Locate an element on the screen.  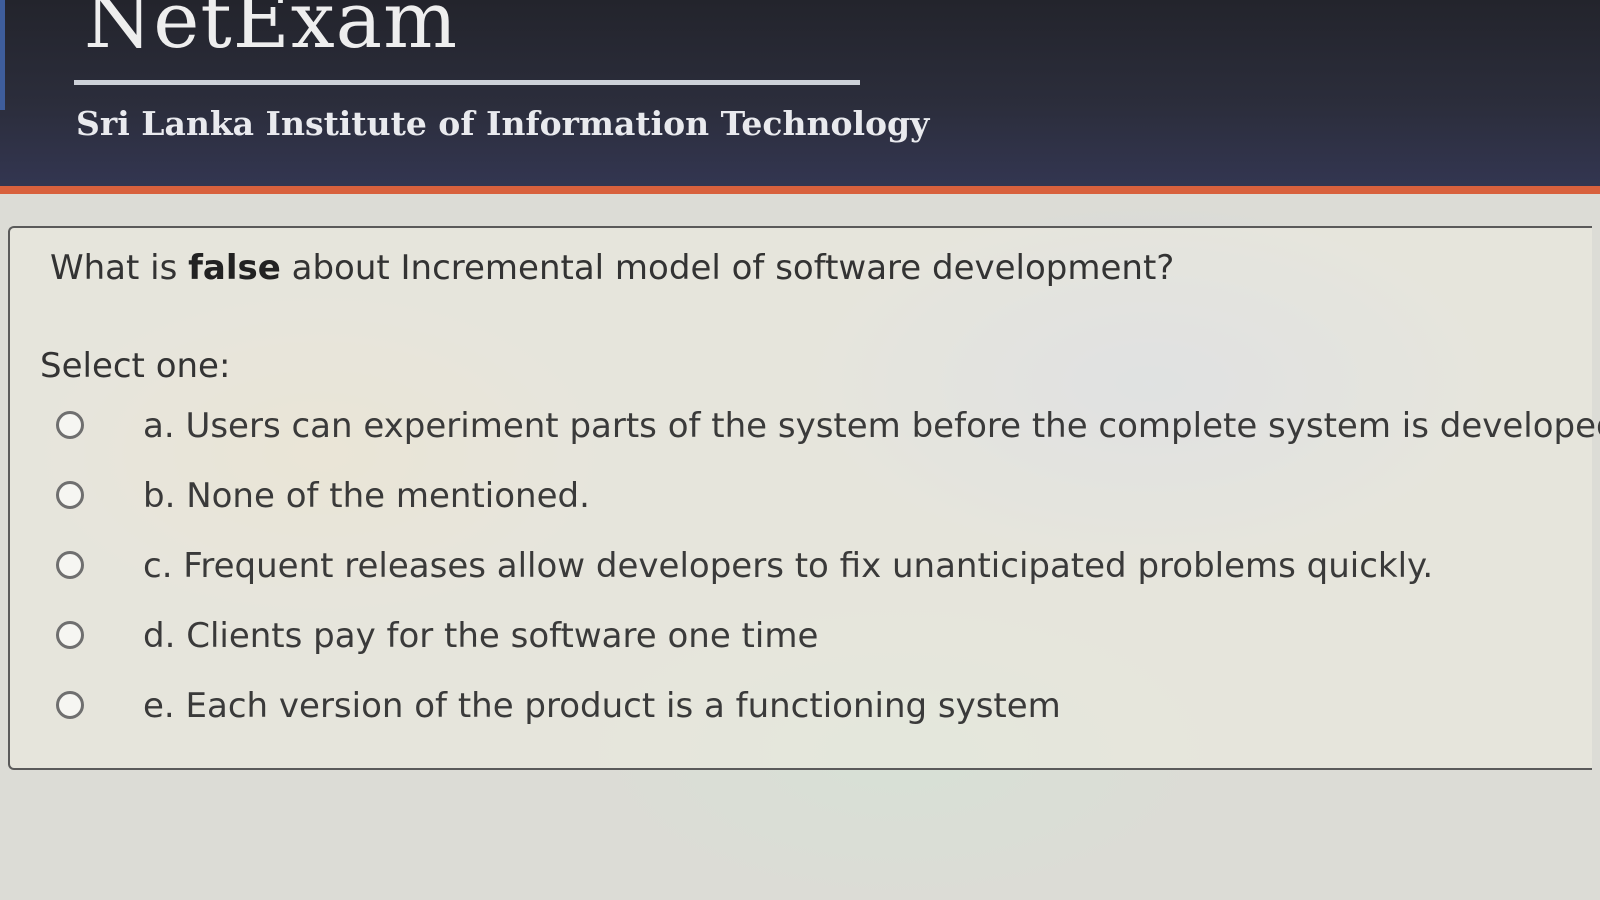
radio-button-e is located at coordinates (70, 705).